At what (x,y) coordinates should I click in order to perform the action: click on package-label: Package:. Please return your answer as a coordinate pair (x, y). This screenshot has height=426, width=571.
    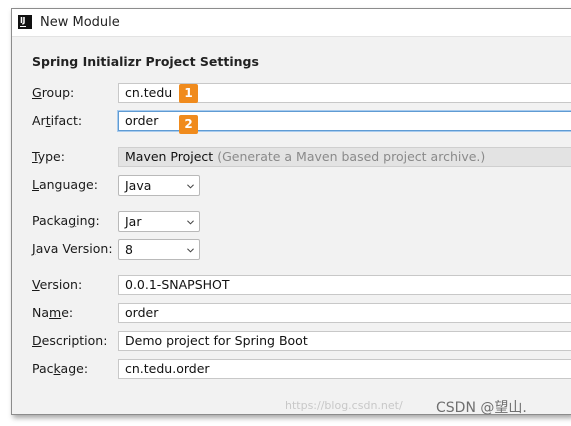
    Looking at the image, I should click on (60, 368).